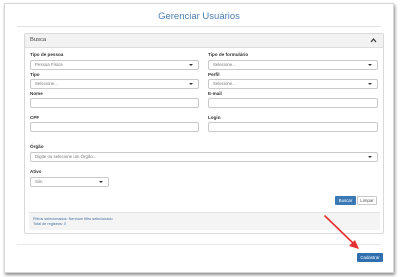 Image resolution: width=400 pixels, height=277 pixels. Describe the element at coordinates (114, 65) in the screenshot. I see `tipo-pessoa-select: Pessoa Física` at that location.